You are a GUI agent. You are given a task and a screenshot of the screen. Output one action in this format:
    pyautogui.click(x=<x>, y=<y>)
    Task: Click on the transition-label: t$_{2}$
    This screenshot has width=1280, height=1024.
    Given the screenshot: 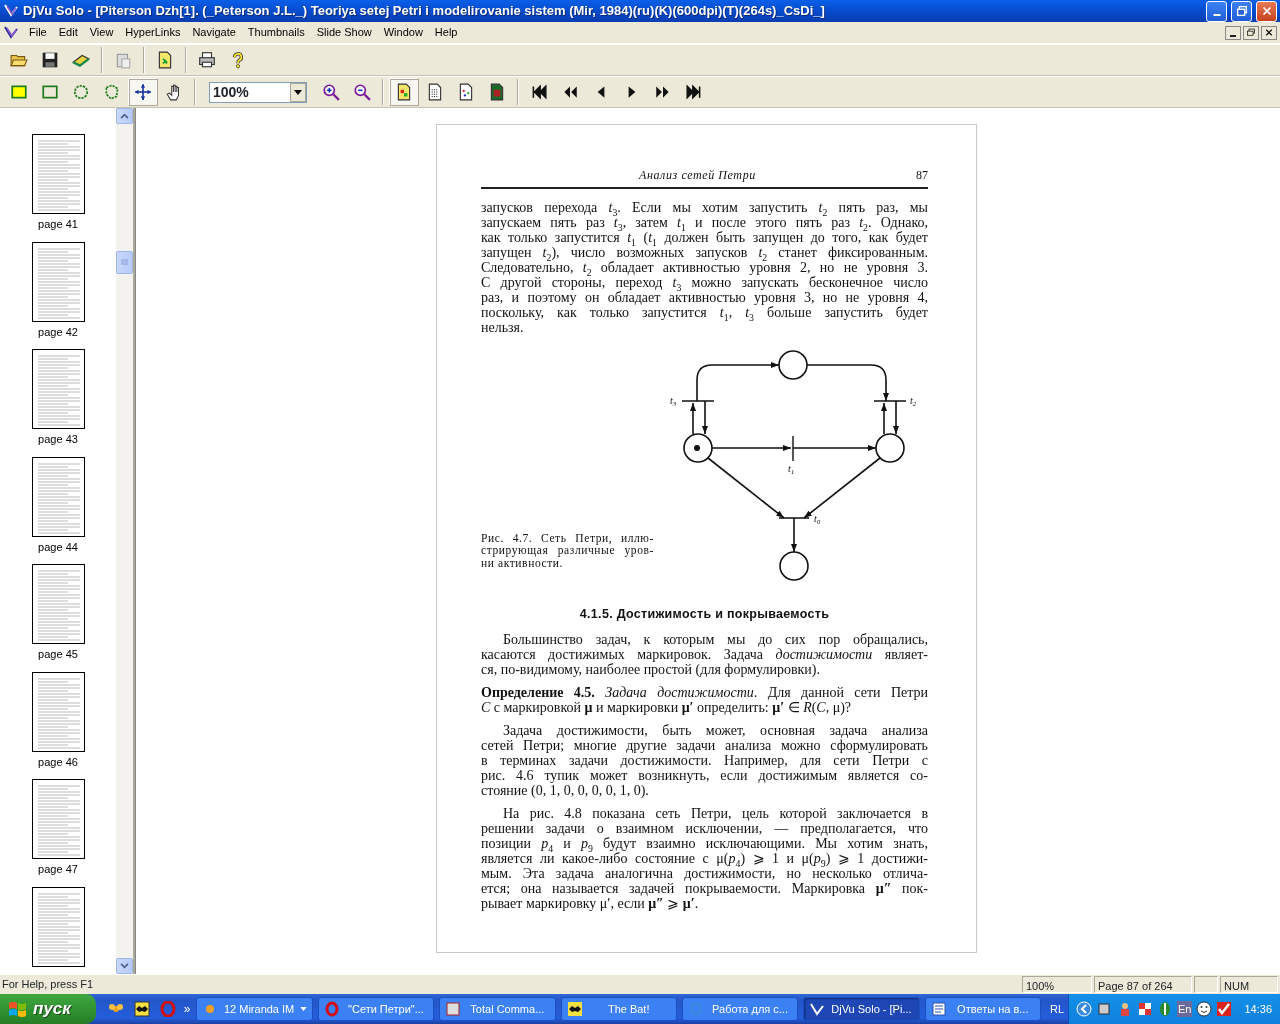 What is the action you would take?
    pyautogui.click(x=913, y=401)
    